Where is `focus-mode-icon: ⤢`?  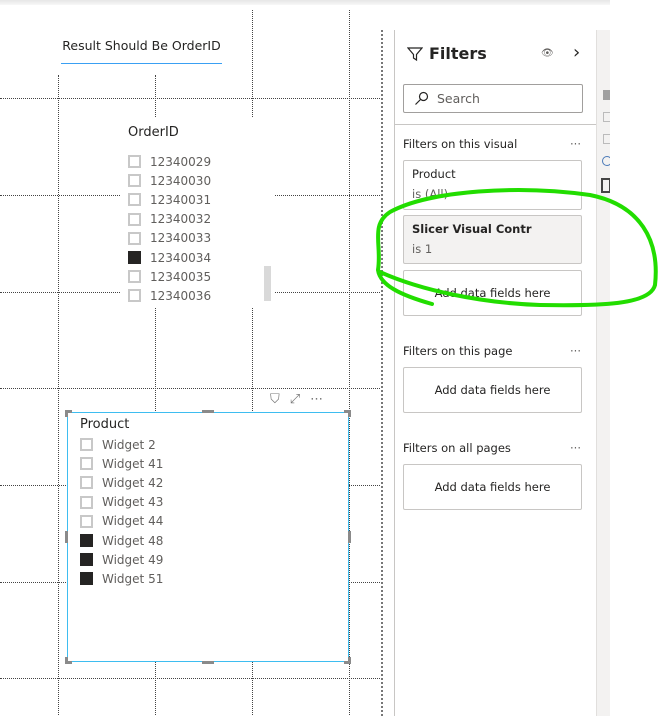 focus-mode-icon: ⤢ is located at coordinates (295, 399).